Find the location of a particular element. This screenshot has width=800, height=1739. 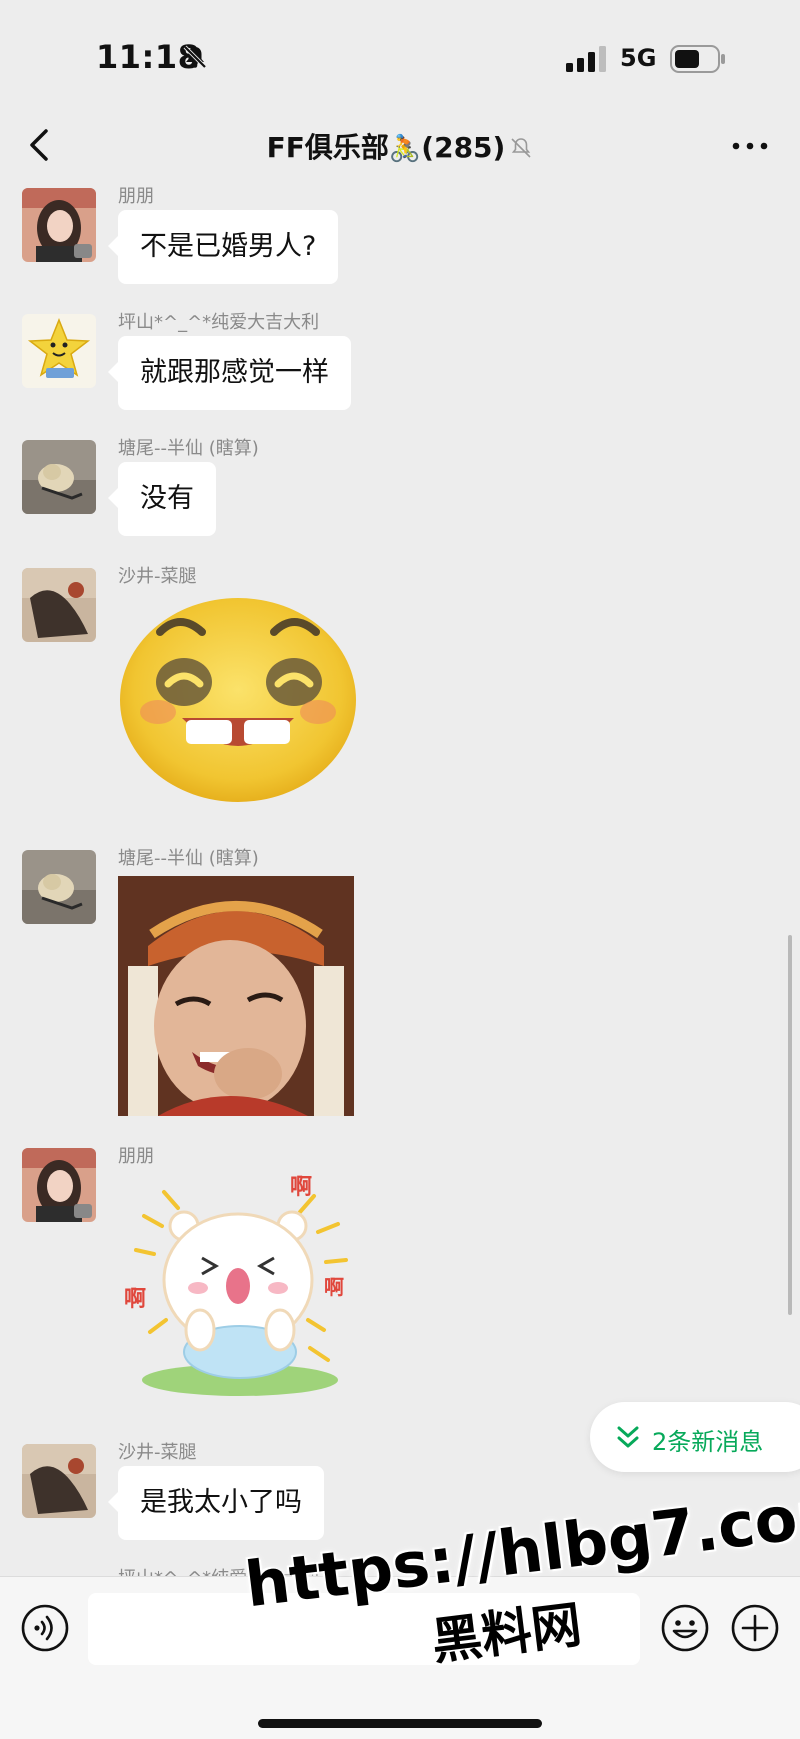

more-icon is located at coordinates (750, 146).